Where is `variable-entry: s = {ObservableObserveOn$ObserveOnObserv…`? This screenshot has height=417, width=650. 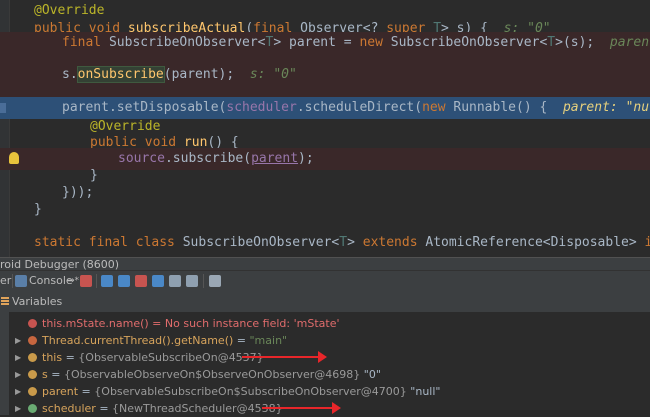 variable-entry: s = {ObservableObserveOn$ObserveOnObserv… is located at coordinates (211, 374).